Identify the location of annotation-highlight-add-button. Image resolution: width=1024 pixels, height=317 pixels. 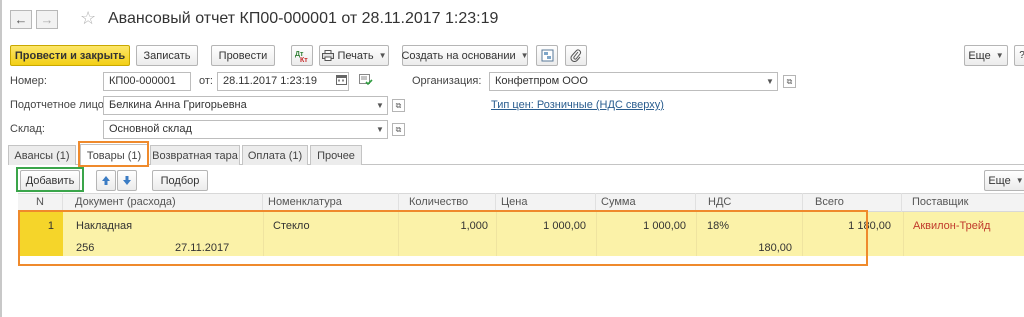
(50, 179).